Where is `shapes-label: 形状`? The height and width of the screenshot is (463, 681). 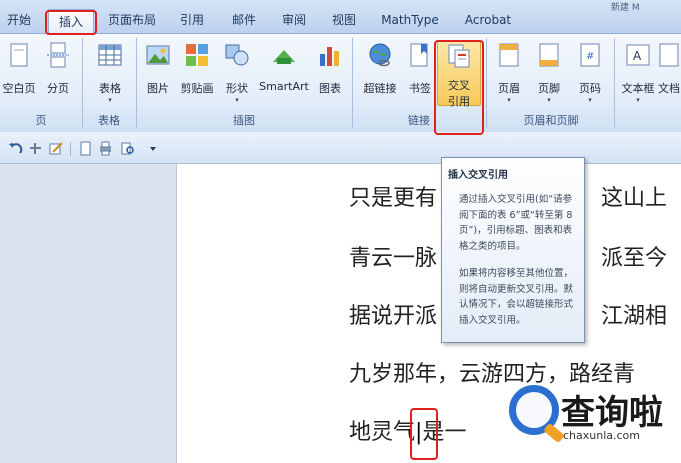 shapes-label: 形状 is located at coordinates (237, 88).